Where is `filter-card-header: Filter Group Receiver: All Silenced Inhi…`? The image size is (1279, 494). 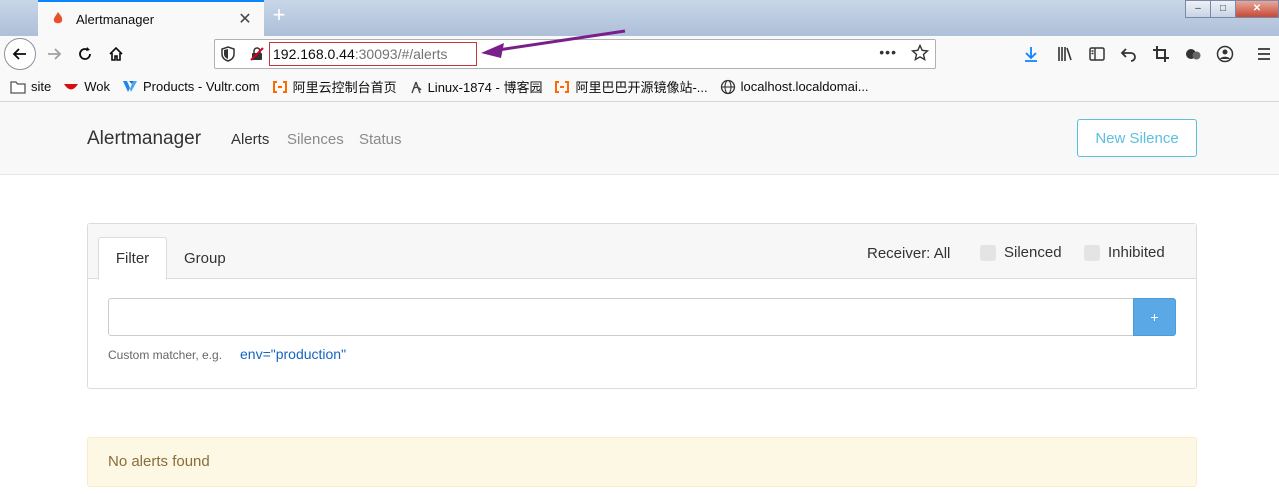 filter-card-header: Filter Group Receiver: All Silenced Inhi… is located at coordinates (642, 252).